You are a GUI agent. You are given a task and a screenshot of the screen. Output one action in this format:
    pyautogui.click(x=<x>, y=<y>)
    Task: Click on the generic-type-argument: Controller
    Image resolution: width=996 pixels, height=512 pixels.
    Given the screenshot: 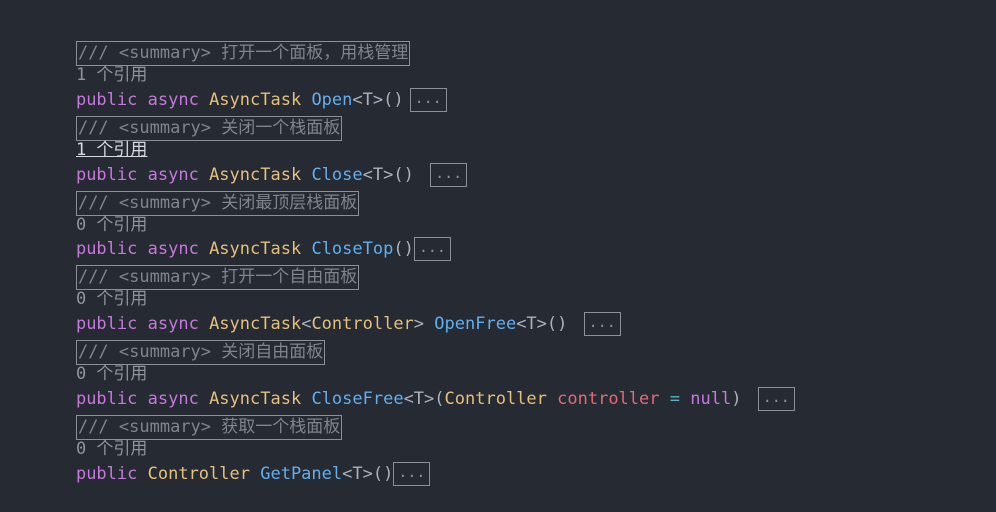 What is the action you would take?
    pyautogui.click(x=362, y=324)
    